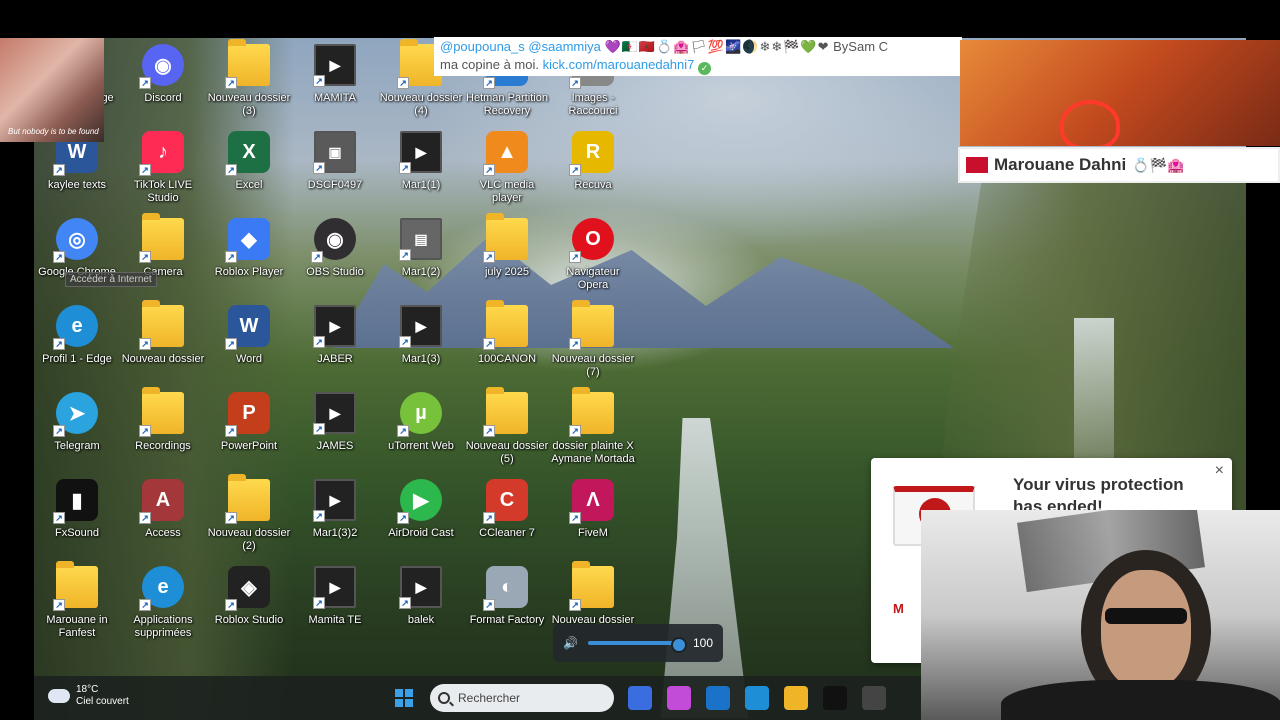  Describe the element at coordinates (163, 420) in the screenshot. I see `desktop-icon: ↗ Recordings` at that location.